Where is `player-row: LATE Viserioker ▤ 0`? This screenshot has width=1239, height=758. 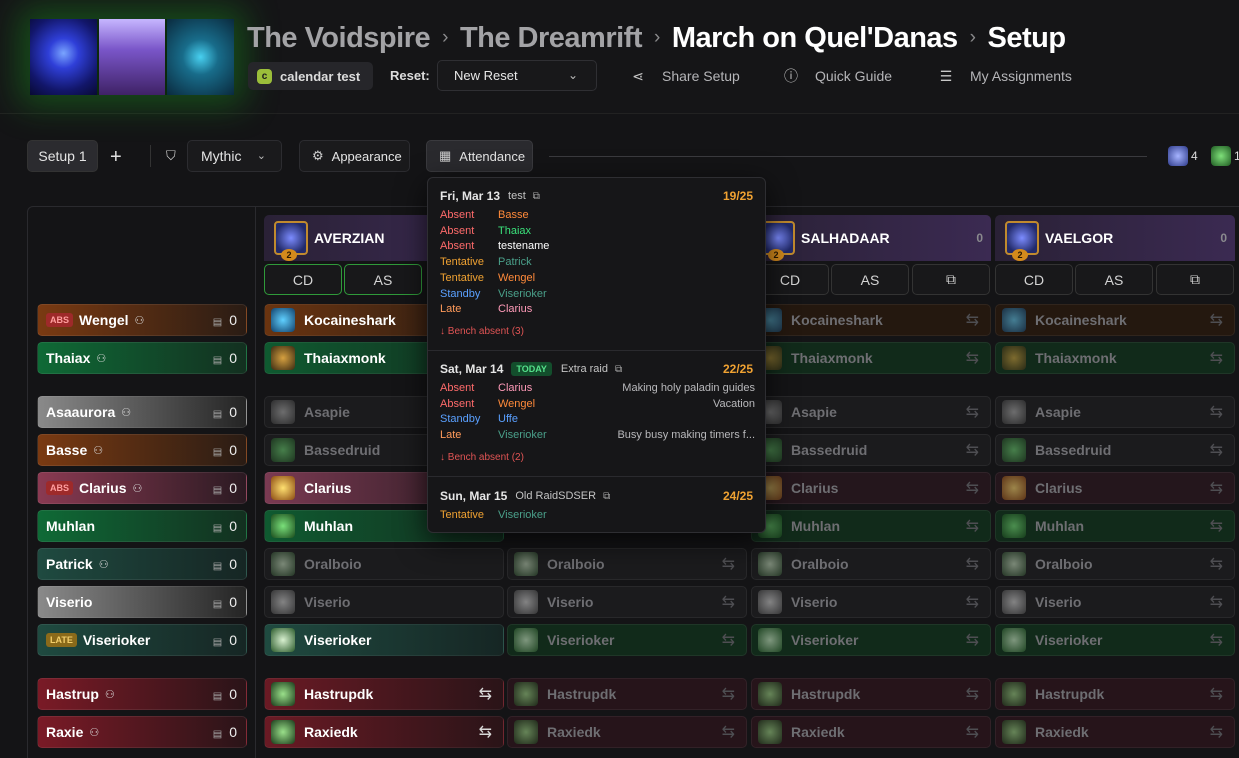
player-row: LATE Viserioker ▤ 0 is located at coordinates (142, 640).